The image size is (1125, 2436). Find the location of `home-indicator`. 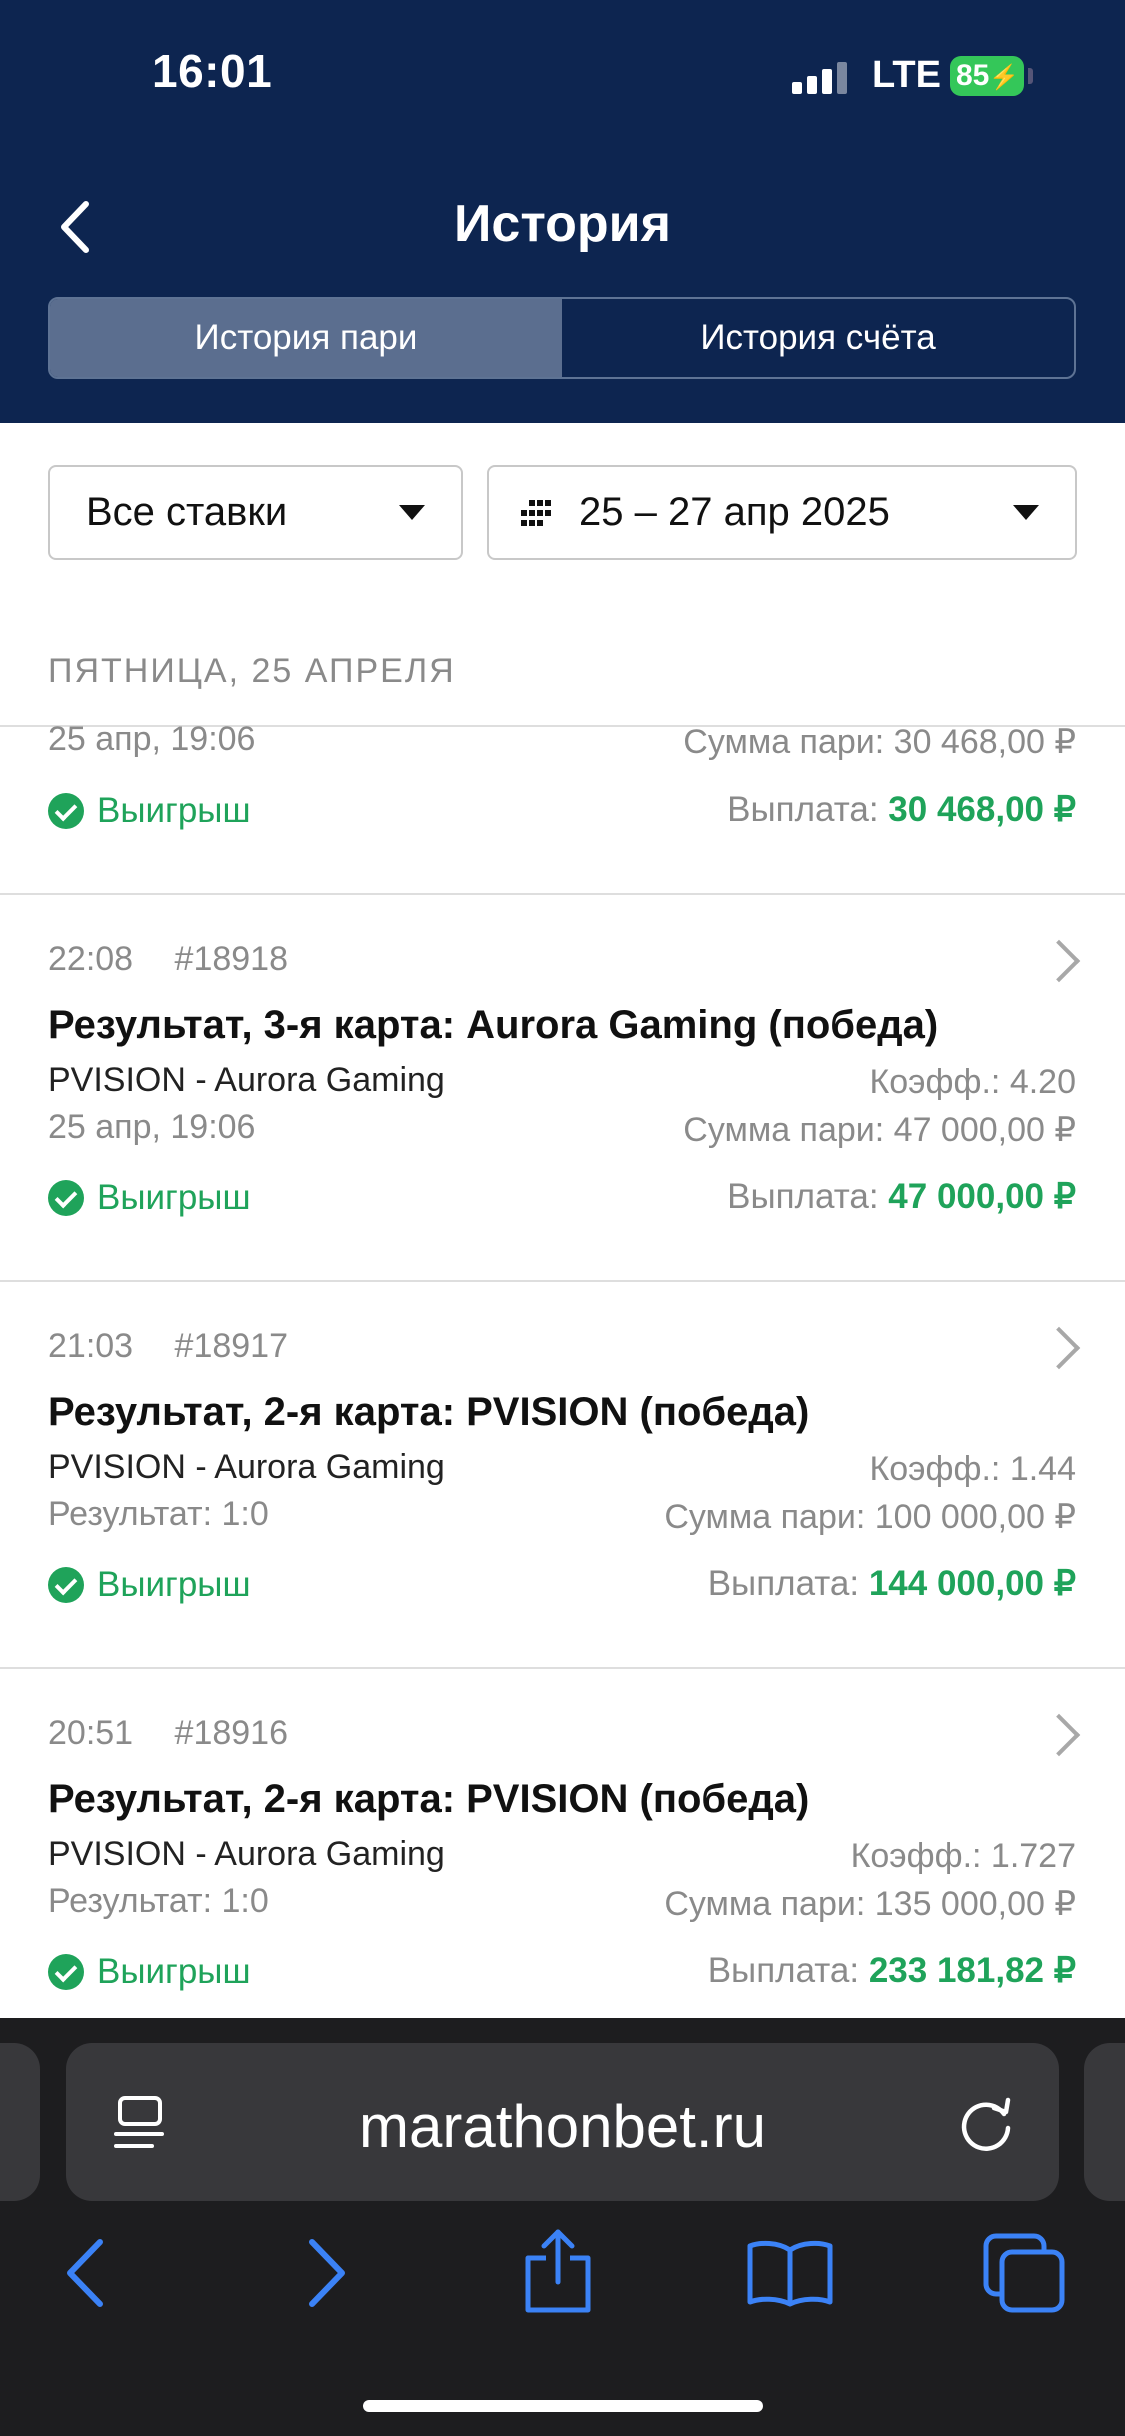

home-indicator is located at coordinates (563, 2406).